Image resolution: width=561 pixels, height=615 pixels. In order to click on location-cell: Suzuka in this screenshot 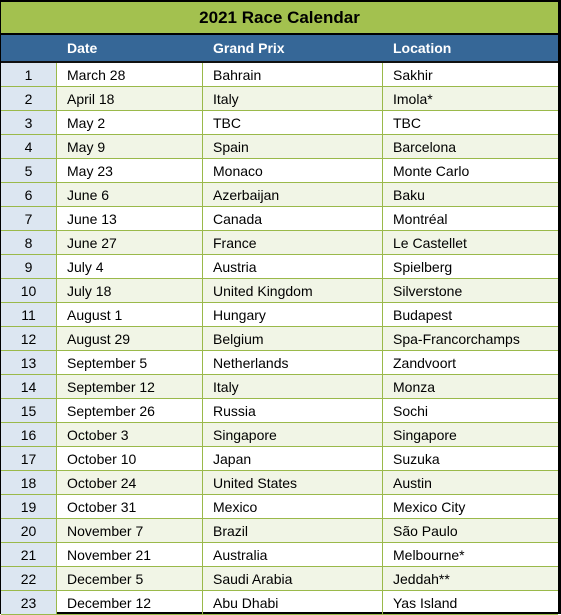, I will do `click(416, 458)`.